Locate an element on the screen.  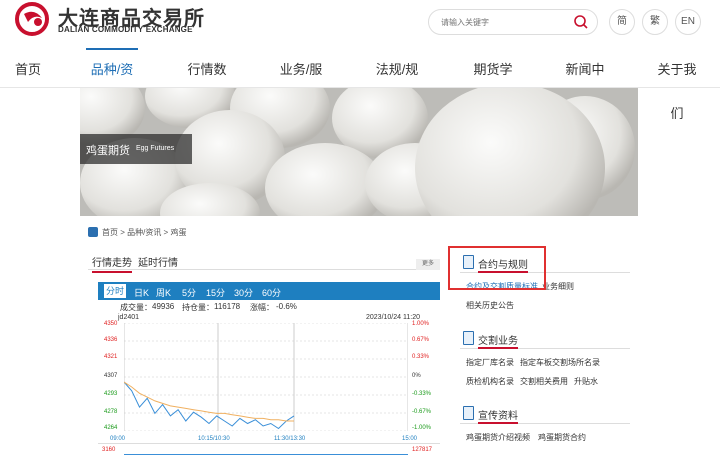
y-tick-left: 4307 is located at coordinates (111, 376).